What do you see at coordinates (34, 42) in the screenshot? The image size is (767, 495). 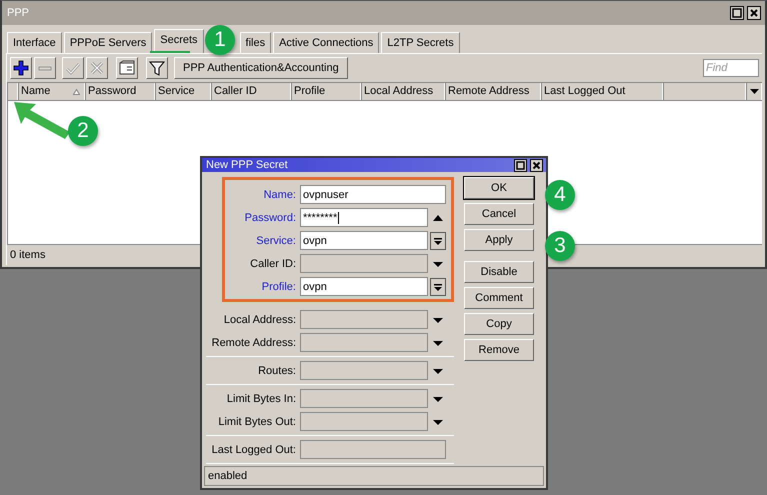 I see `tab: Interface` at bounding box center [34, 42].